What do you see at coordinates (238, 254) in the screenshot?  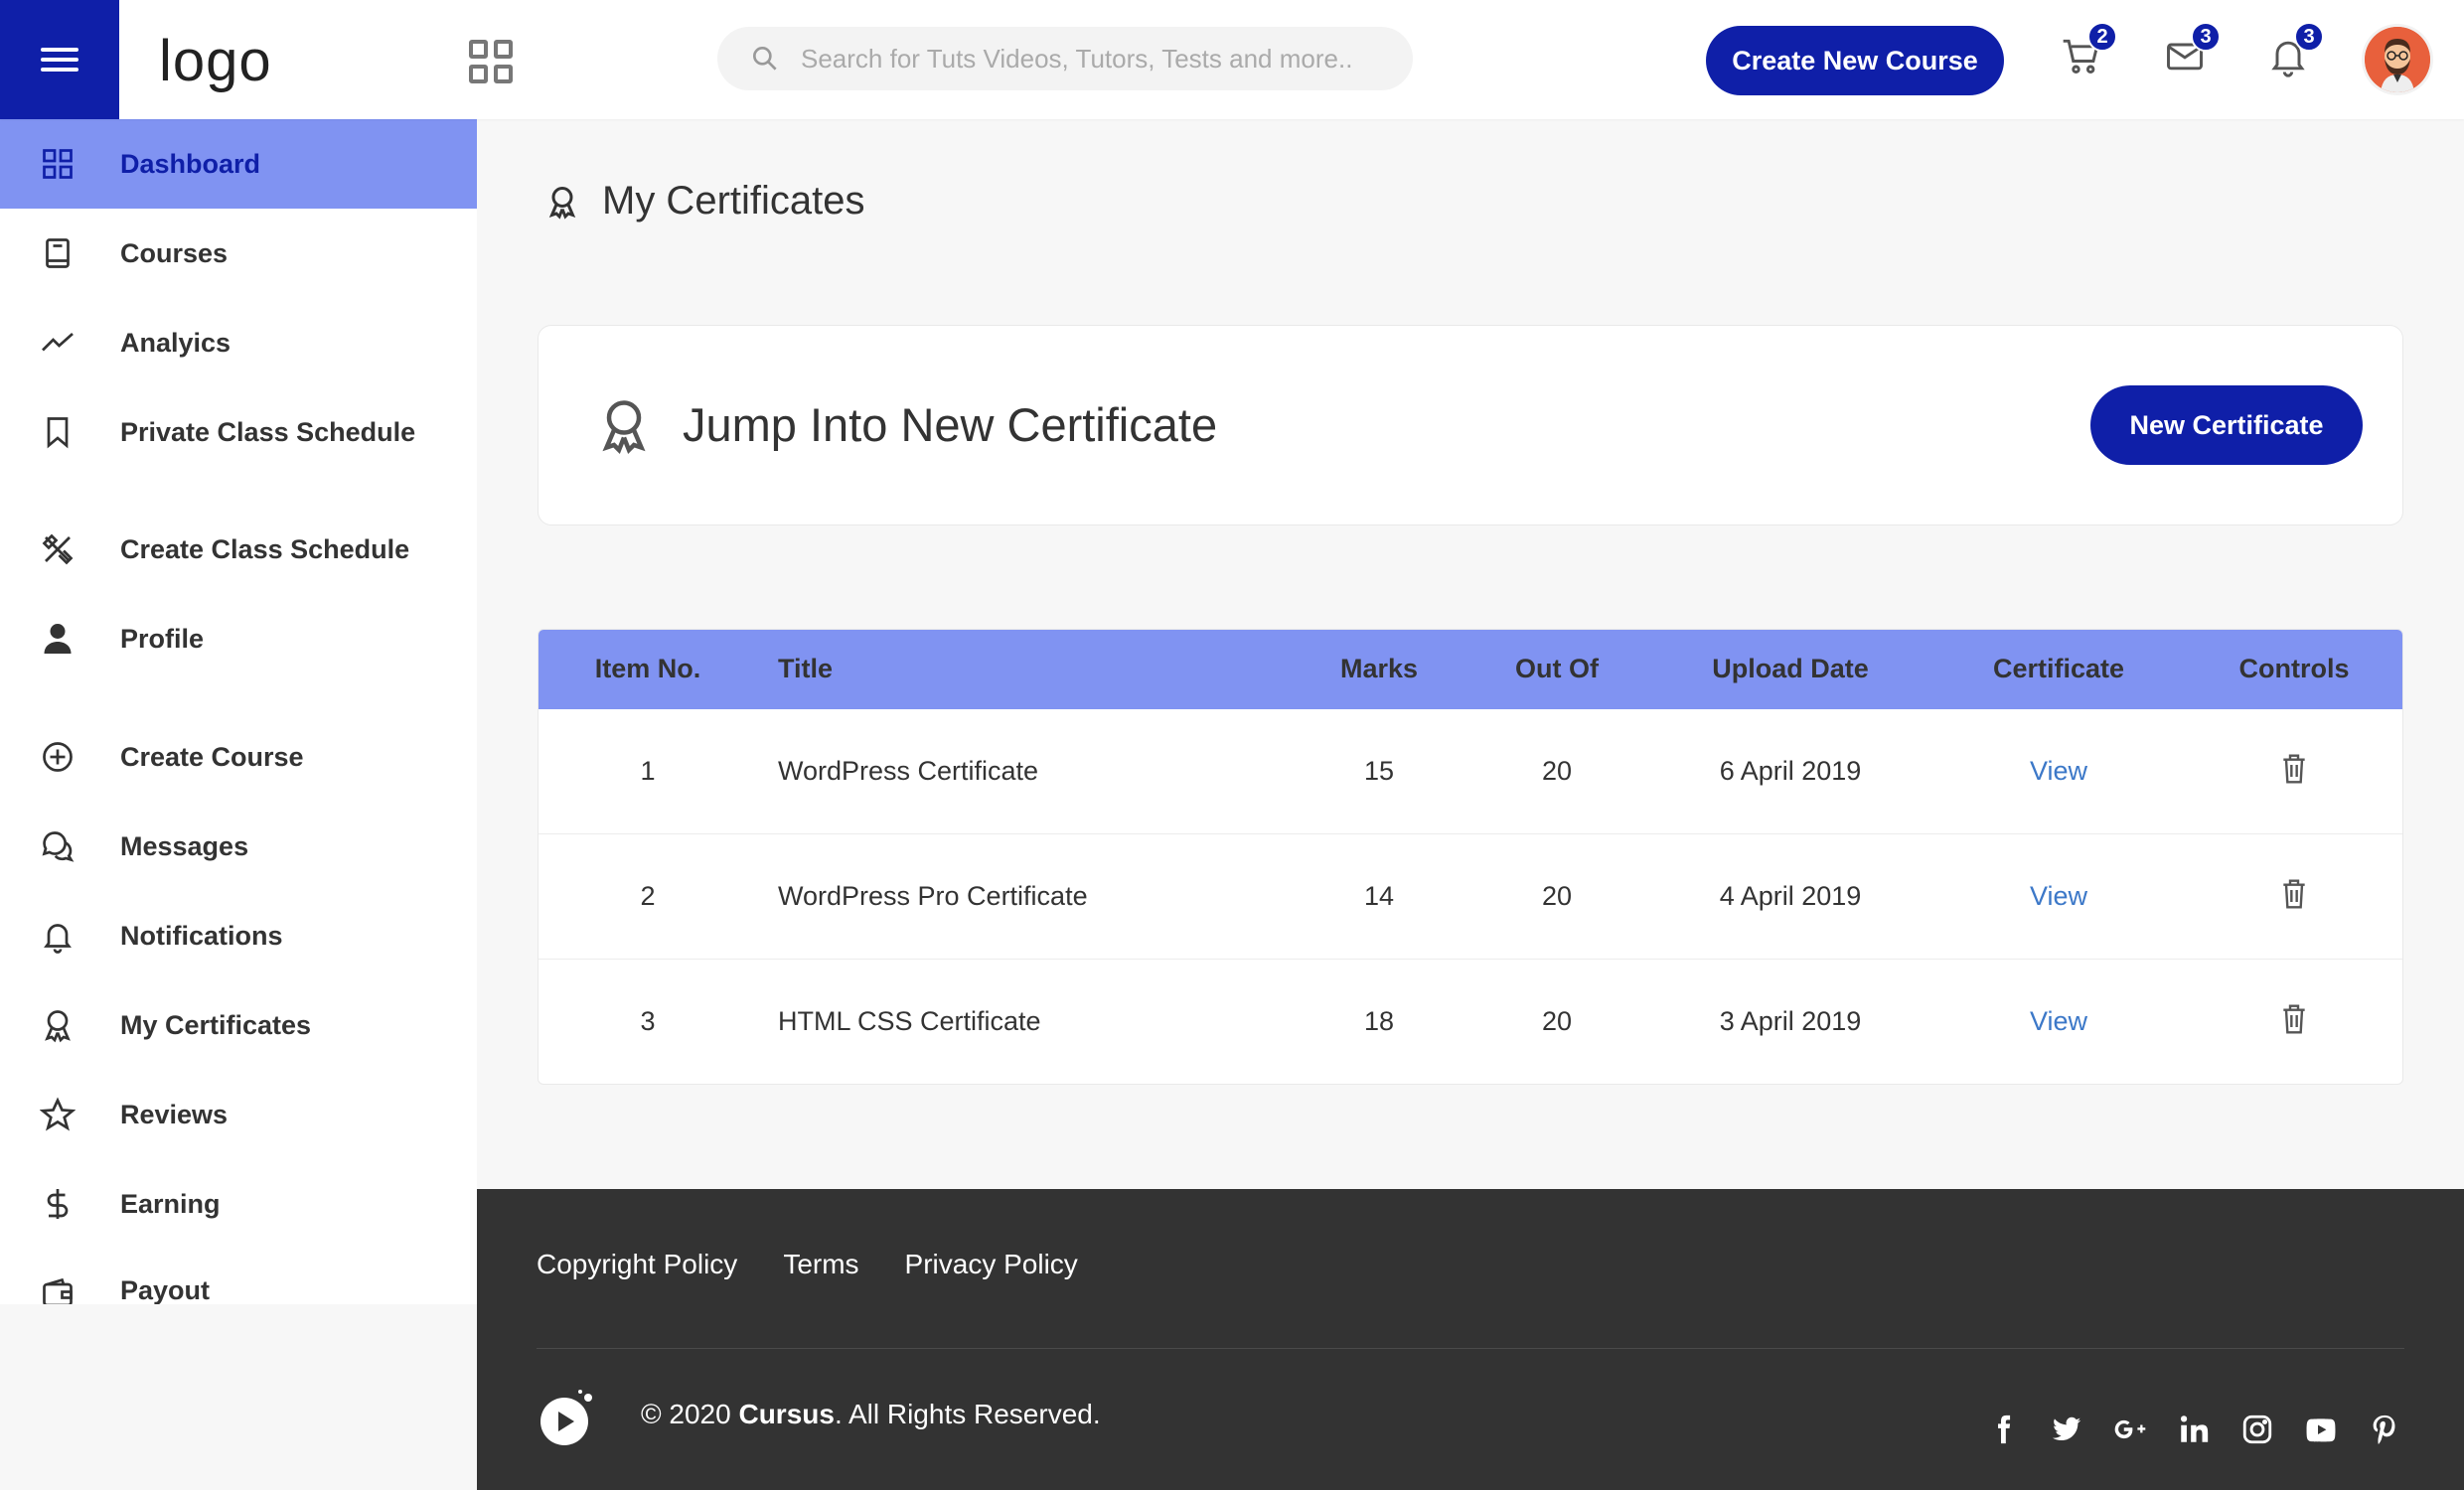 I see `sidebar-item-courses: Courses` at bounding box center [238, 254].